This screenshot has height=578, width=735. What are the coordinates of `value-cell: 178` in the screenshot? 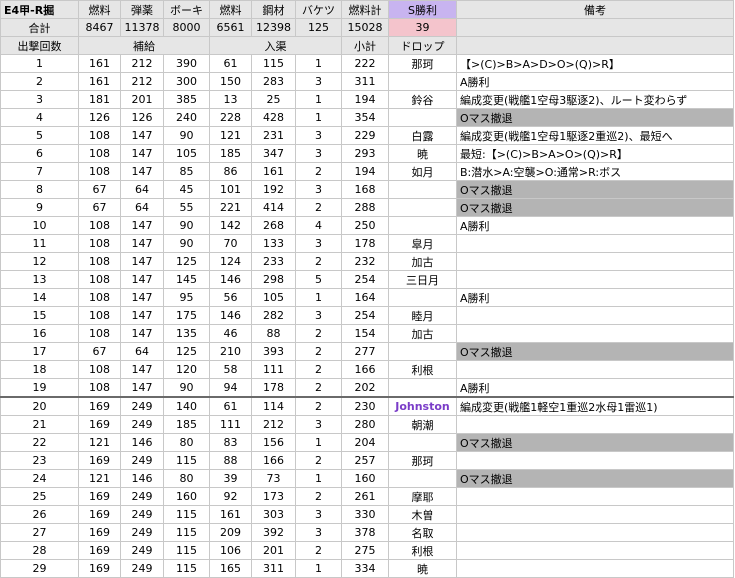 It's located at (365, 243).